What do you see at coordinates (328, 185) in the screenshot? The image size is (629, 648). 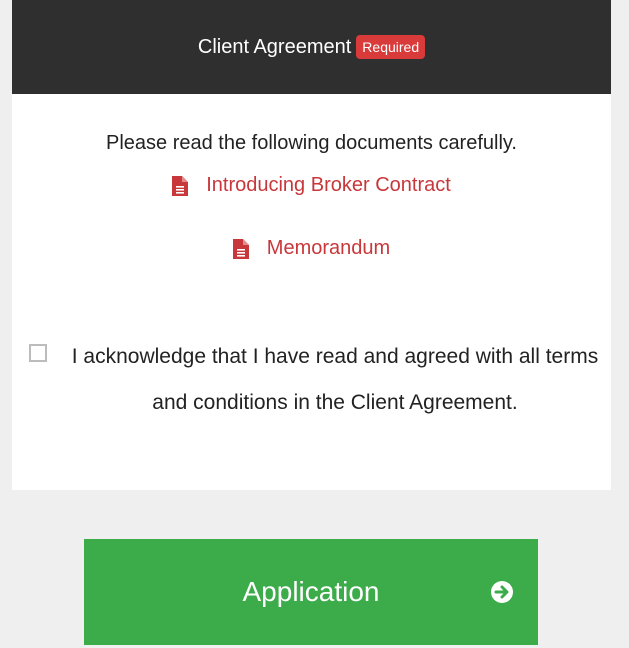 I see `document-link-label: Introducing Broker Contract` at bounding box center [328, 185].